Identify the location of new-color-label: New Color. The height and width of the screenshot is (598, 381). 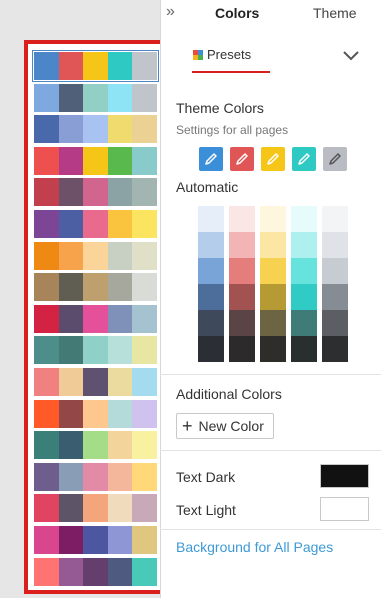
(231, 426).